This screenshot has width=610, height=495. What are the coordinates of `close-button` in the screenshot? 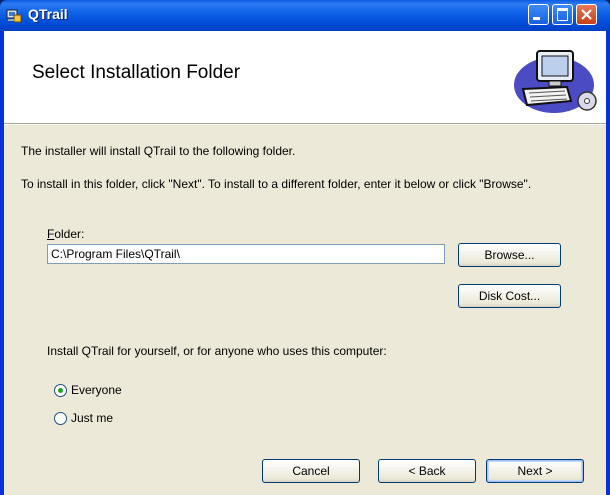 It's located at (586, 14).